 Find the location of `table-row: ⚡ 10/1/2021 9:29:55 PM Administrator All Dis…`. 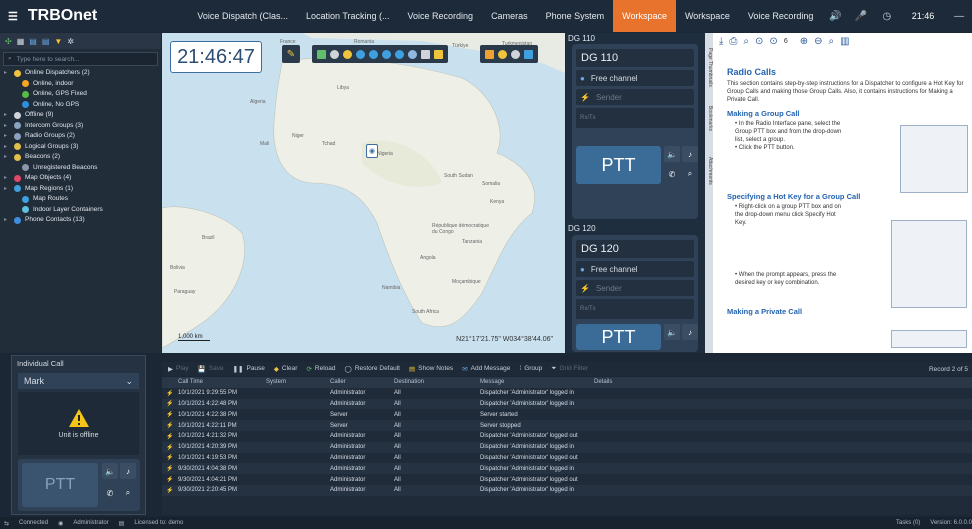

table-row: ⚡ 10/1/2021 9:29:55 PM Administrator All Dis… is located at coordinates (567, 393).